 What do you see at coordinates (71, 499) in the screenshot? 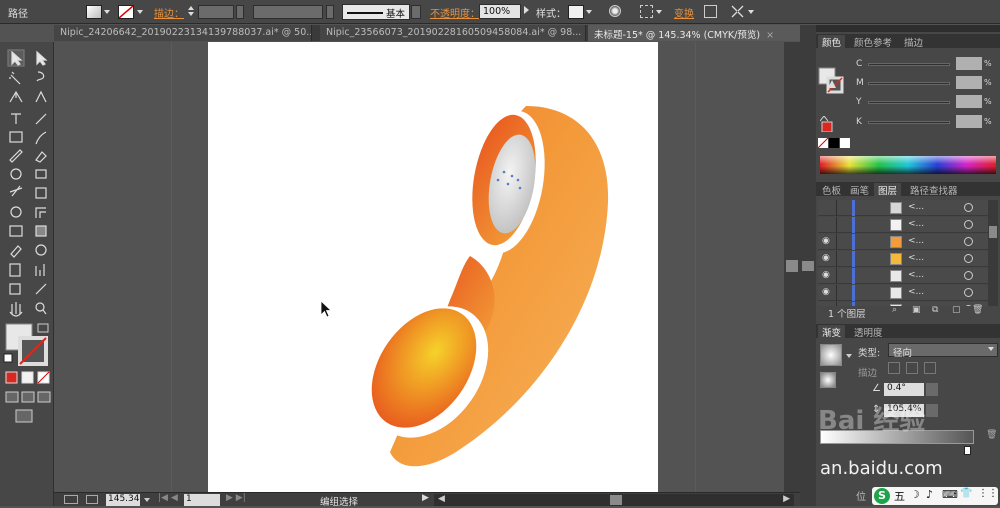
I see `view-icon` at bounding box center [71, 499].